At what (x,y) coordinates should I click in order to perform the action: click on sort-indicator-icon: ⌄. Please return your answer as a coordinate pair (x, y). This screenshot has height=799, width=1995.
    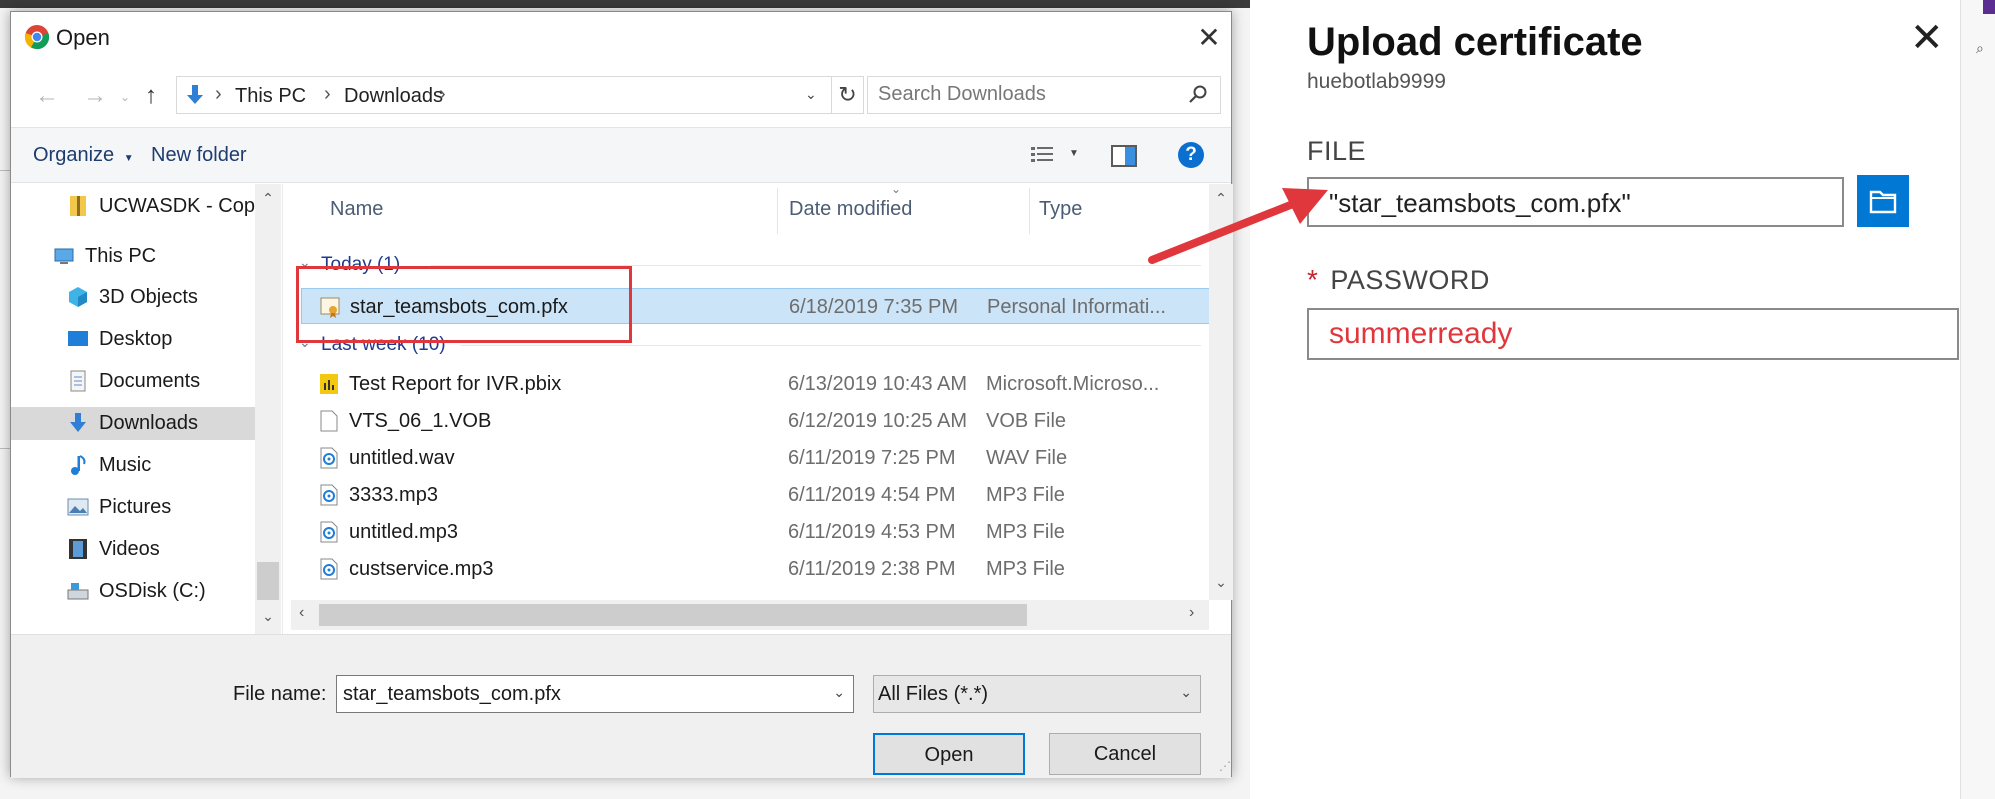
    Looking at the image, I should click on (896, 189).